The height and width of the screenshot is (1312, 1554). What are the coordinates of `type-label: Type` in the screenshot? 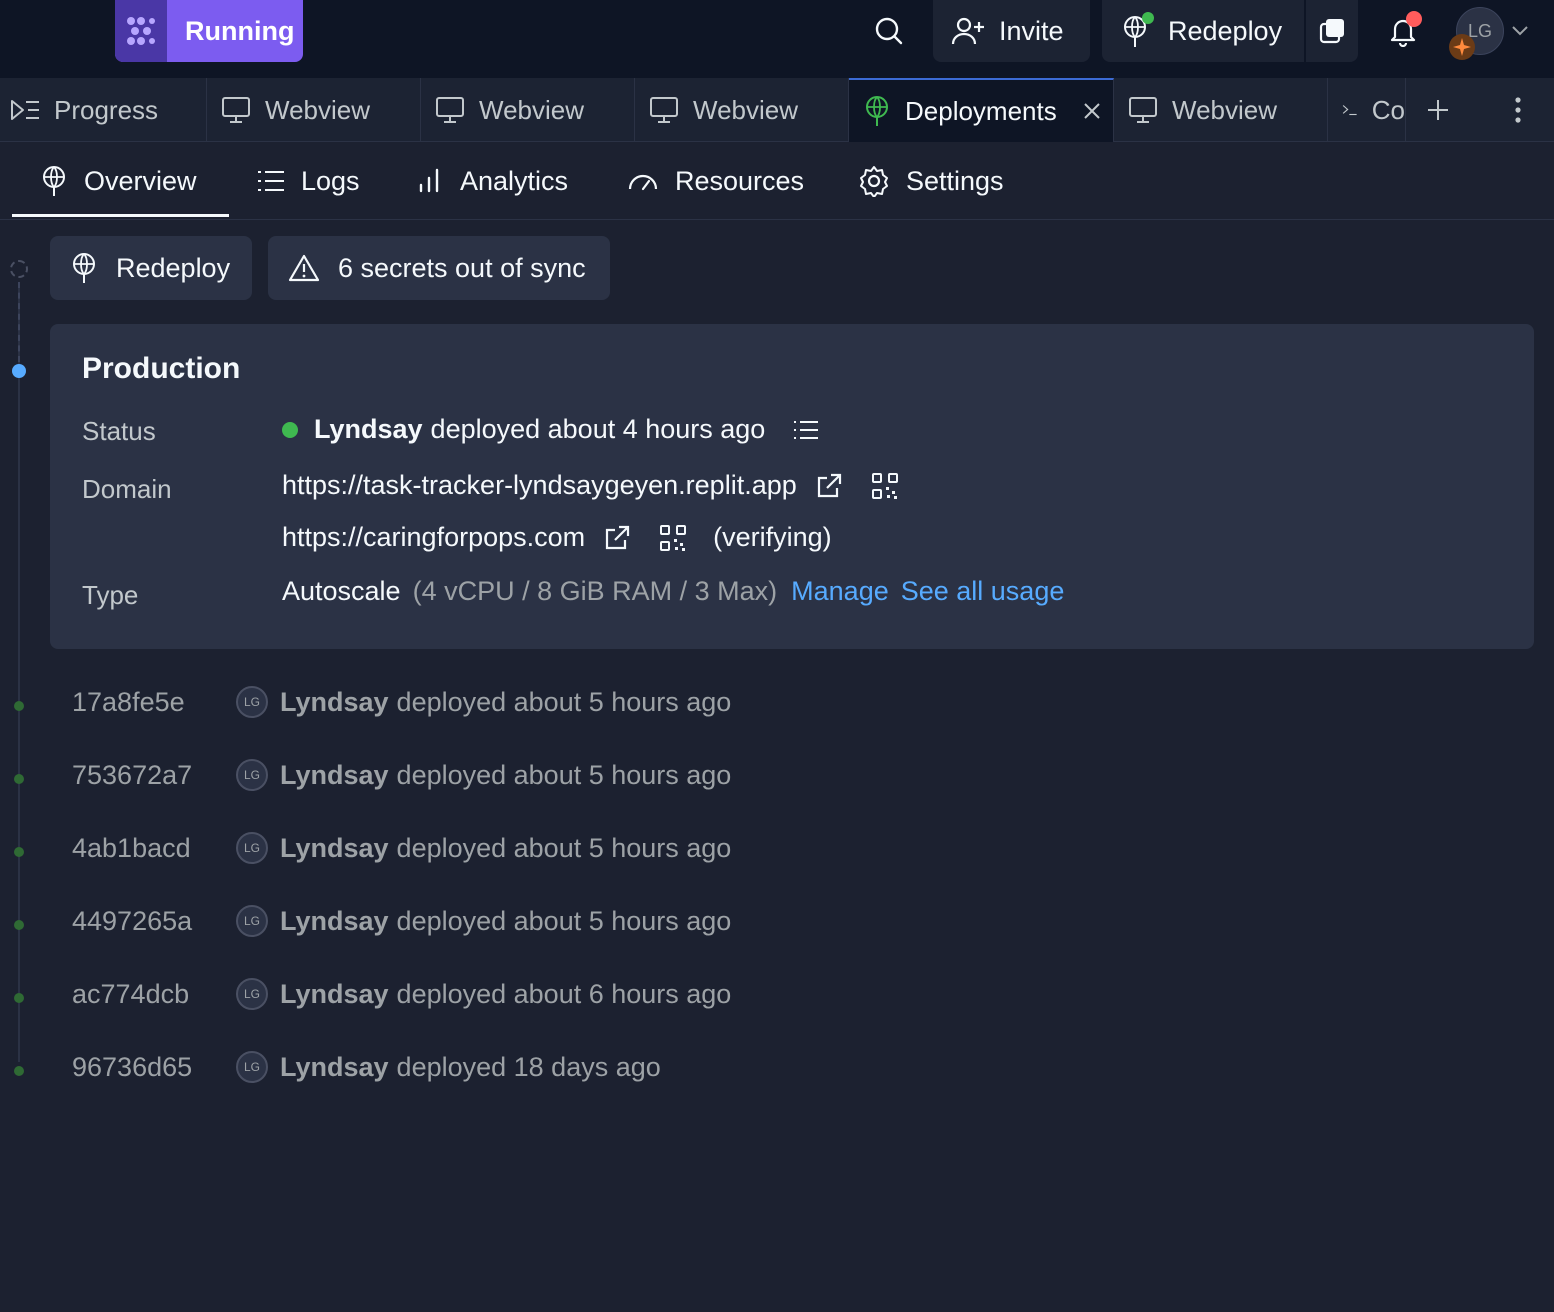 It's located at (110, 595).